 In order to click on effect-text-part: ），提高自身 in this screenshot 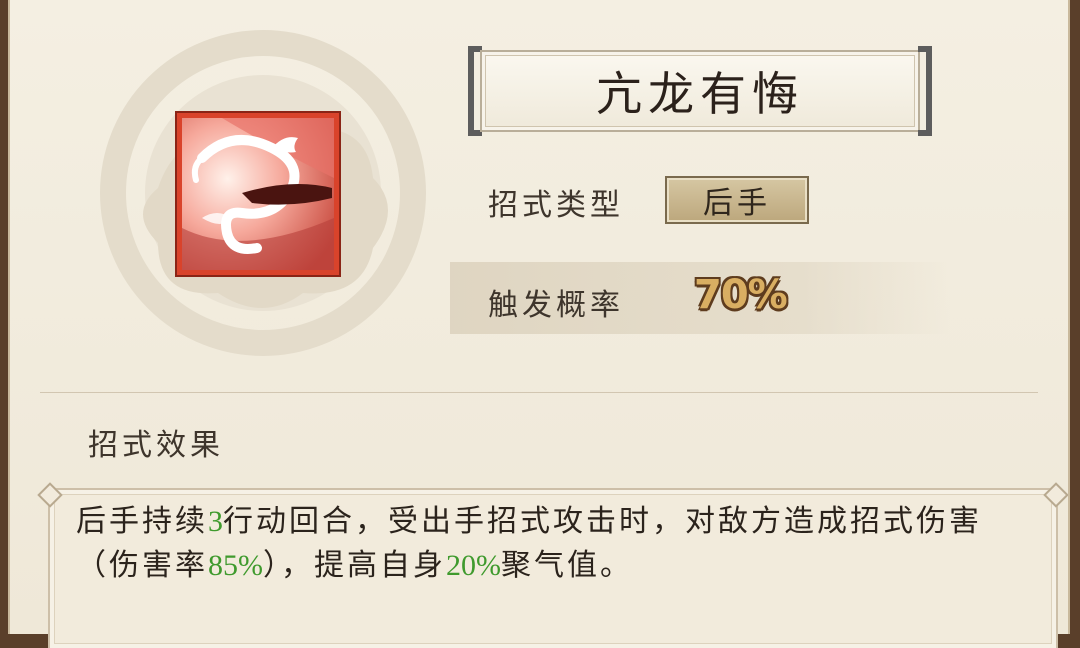, I will do `click(354, 565)`.